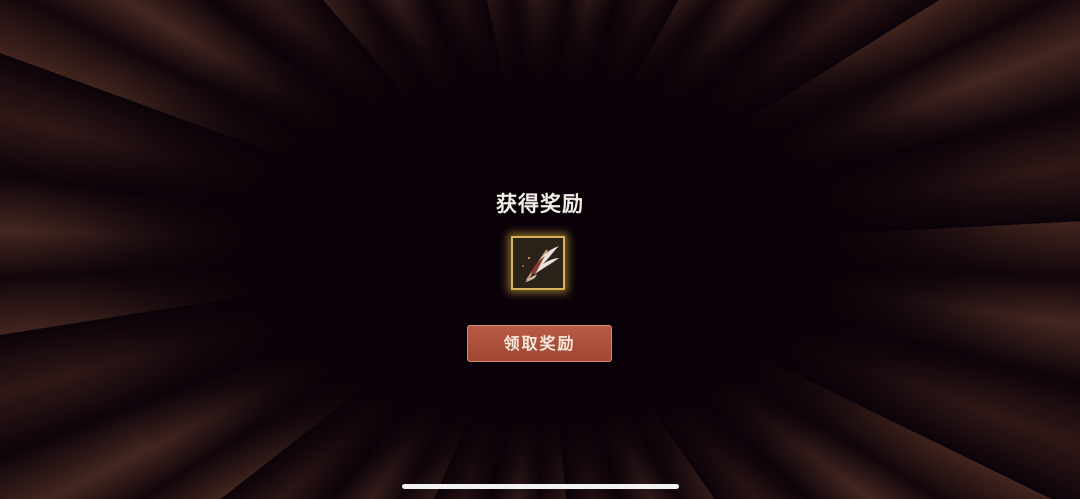  Describe the element at coordinates (539, 343) in the screenshot. I see `claim-reward-button: 领取奖励` at that location.